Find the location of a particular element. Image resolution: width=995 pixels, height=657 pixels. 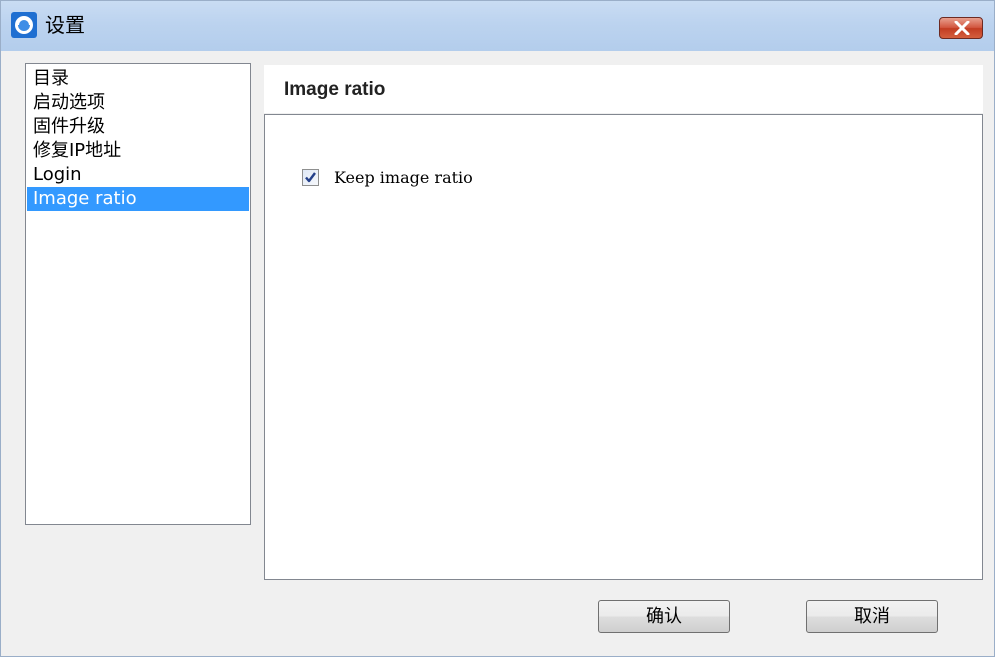

nav-item-startup-options: 启动选项 is located at coordinates (138, 103).